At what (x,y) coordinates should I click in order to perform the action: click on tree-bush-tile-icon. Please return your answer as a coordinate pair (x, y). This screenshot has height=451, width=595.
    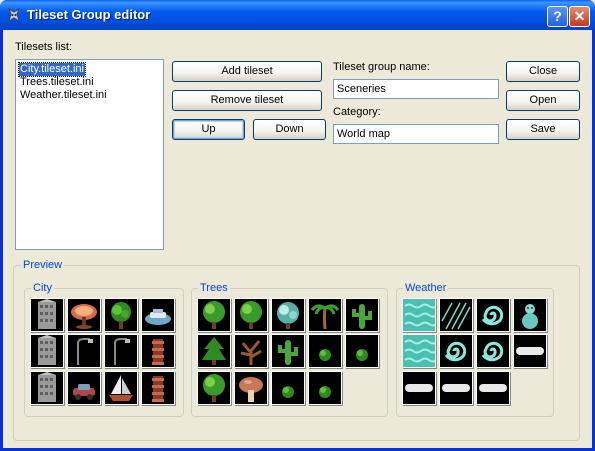
    Looking at the image, I should click on (121, 315).